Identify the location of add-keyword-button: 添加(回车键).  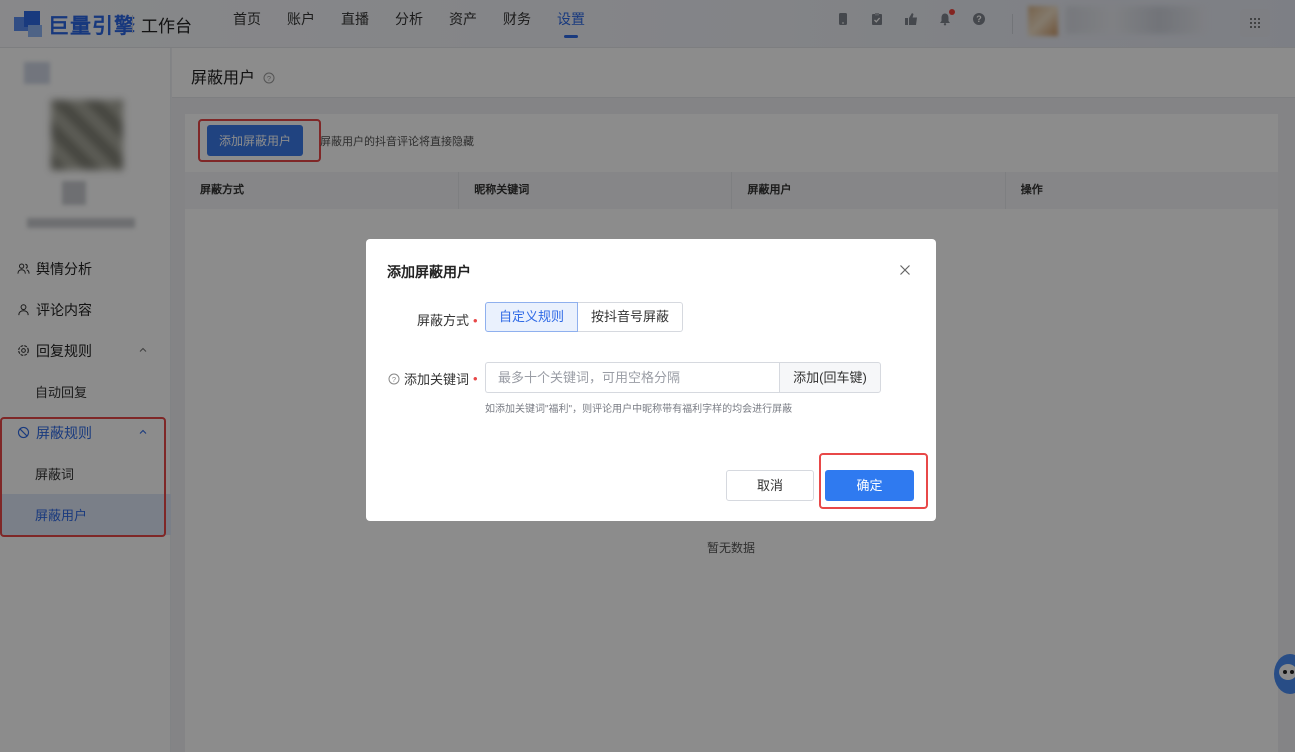
(830, 377).